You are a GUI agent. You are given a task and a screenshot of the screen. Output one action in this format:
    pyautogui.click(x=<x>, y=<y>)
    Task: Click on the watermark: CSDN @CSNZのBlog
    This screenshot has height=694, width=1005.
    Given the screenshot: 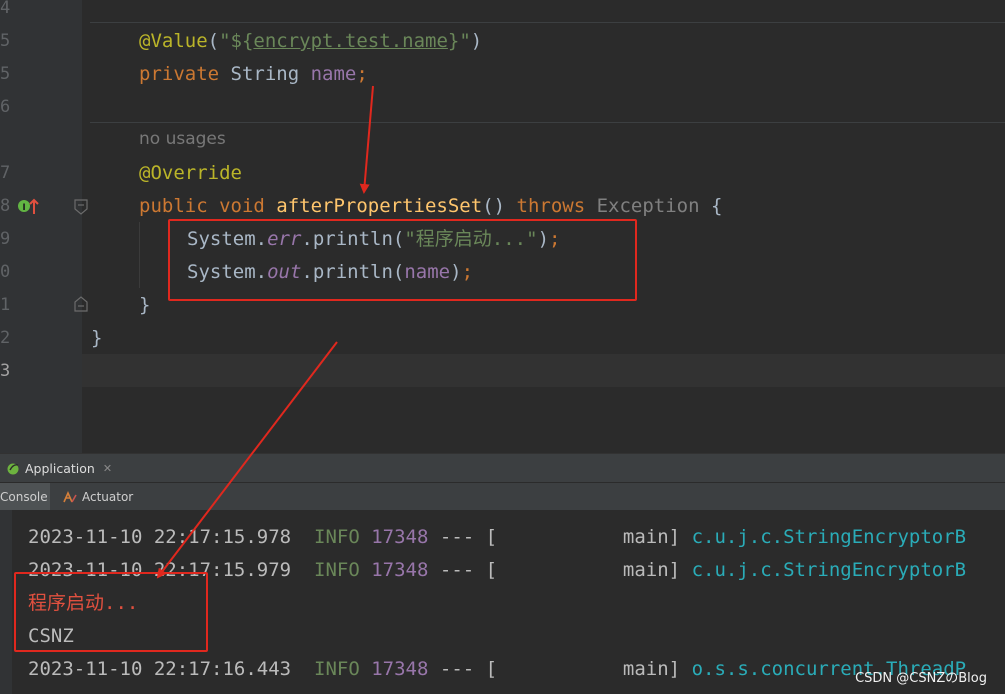 What is the action you would take?
    pyautogui.click(x=921, y=678)
    